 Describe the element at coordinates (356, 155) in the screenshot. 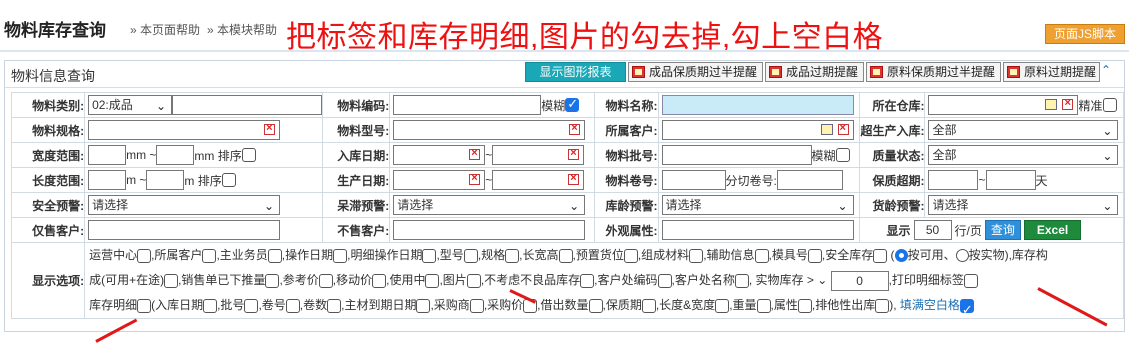

I see `label-inbound-date: 入库日期:` at that location.